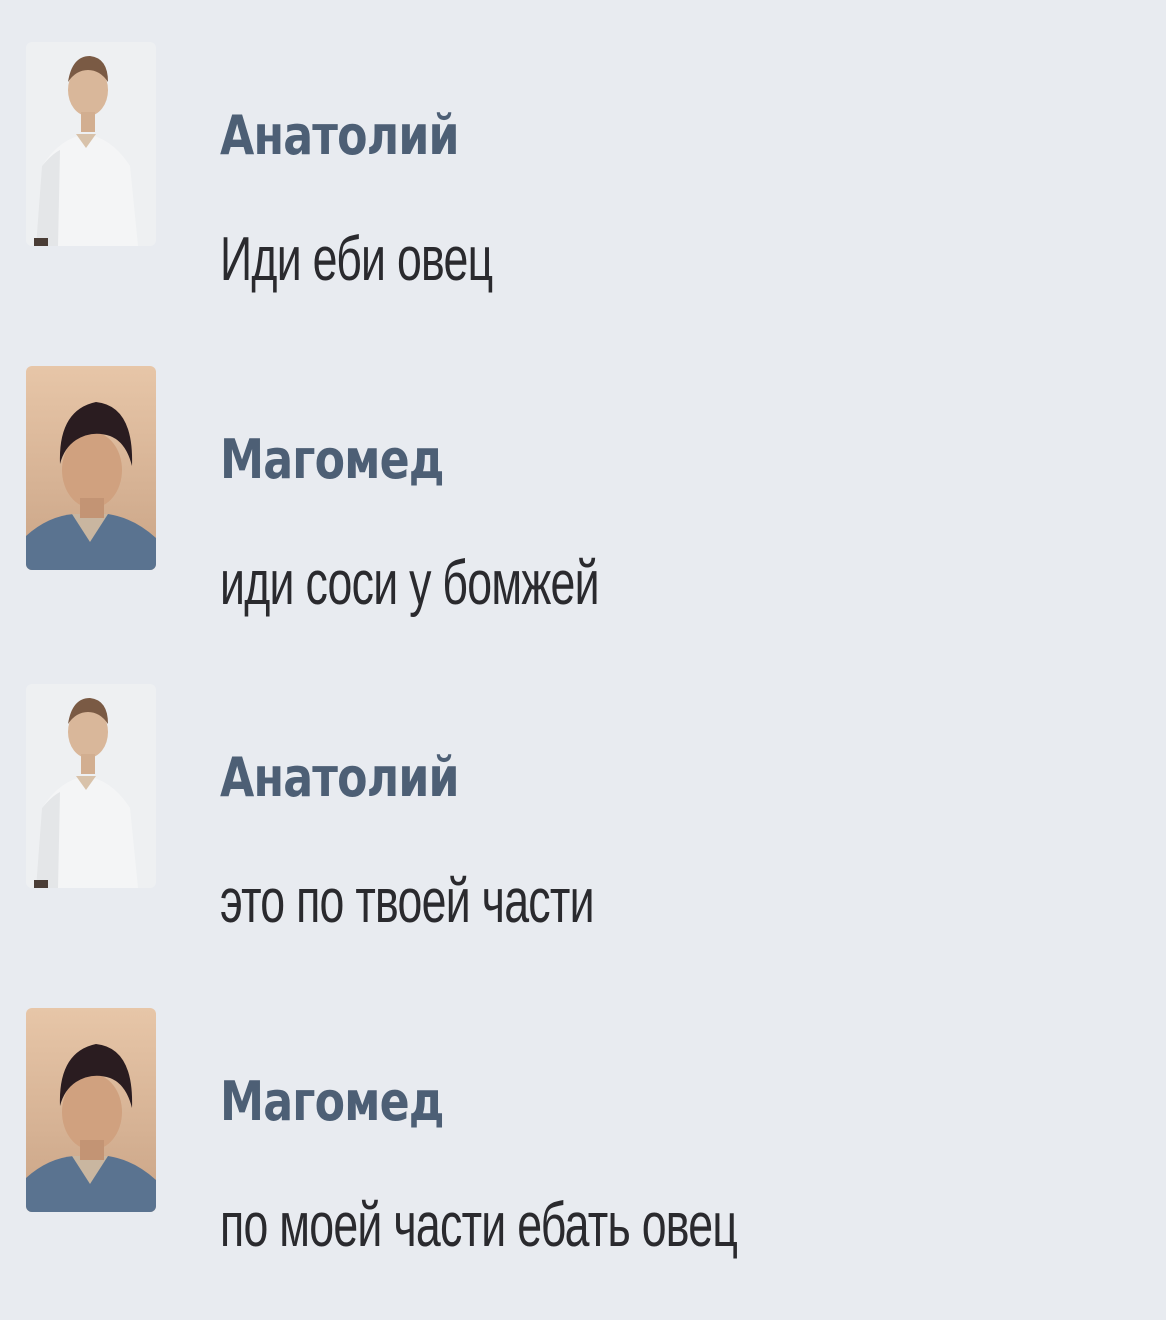 The image size is (1166, 1320). I want to click on message-text: это по твоей части, so click(407, 901).